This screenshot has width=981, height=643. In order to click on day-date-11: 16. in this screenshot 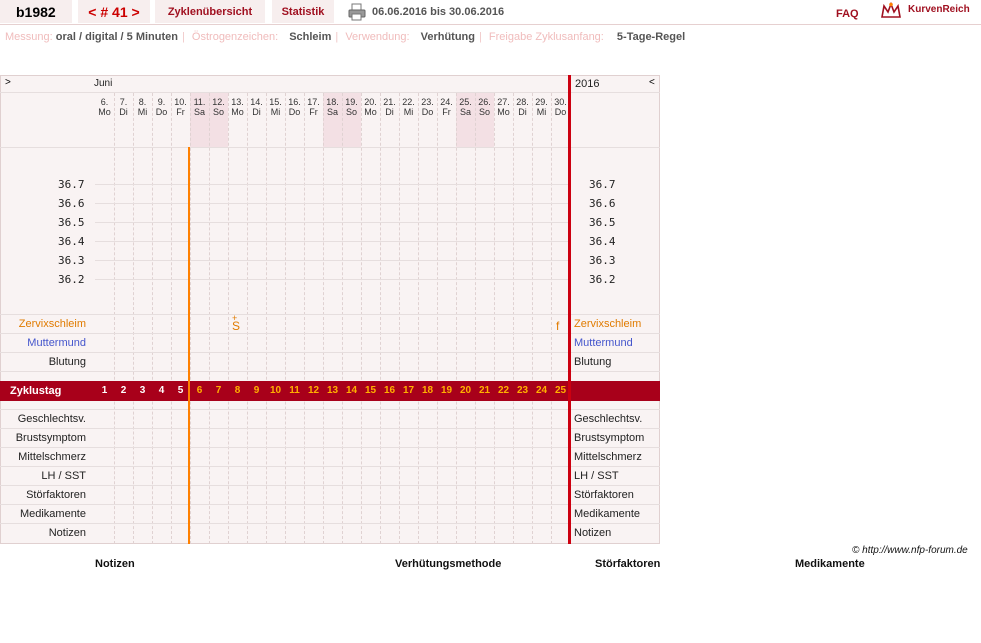, I will do `click(294, 102)`.